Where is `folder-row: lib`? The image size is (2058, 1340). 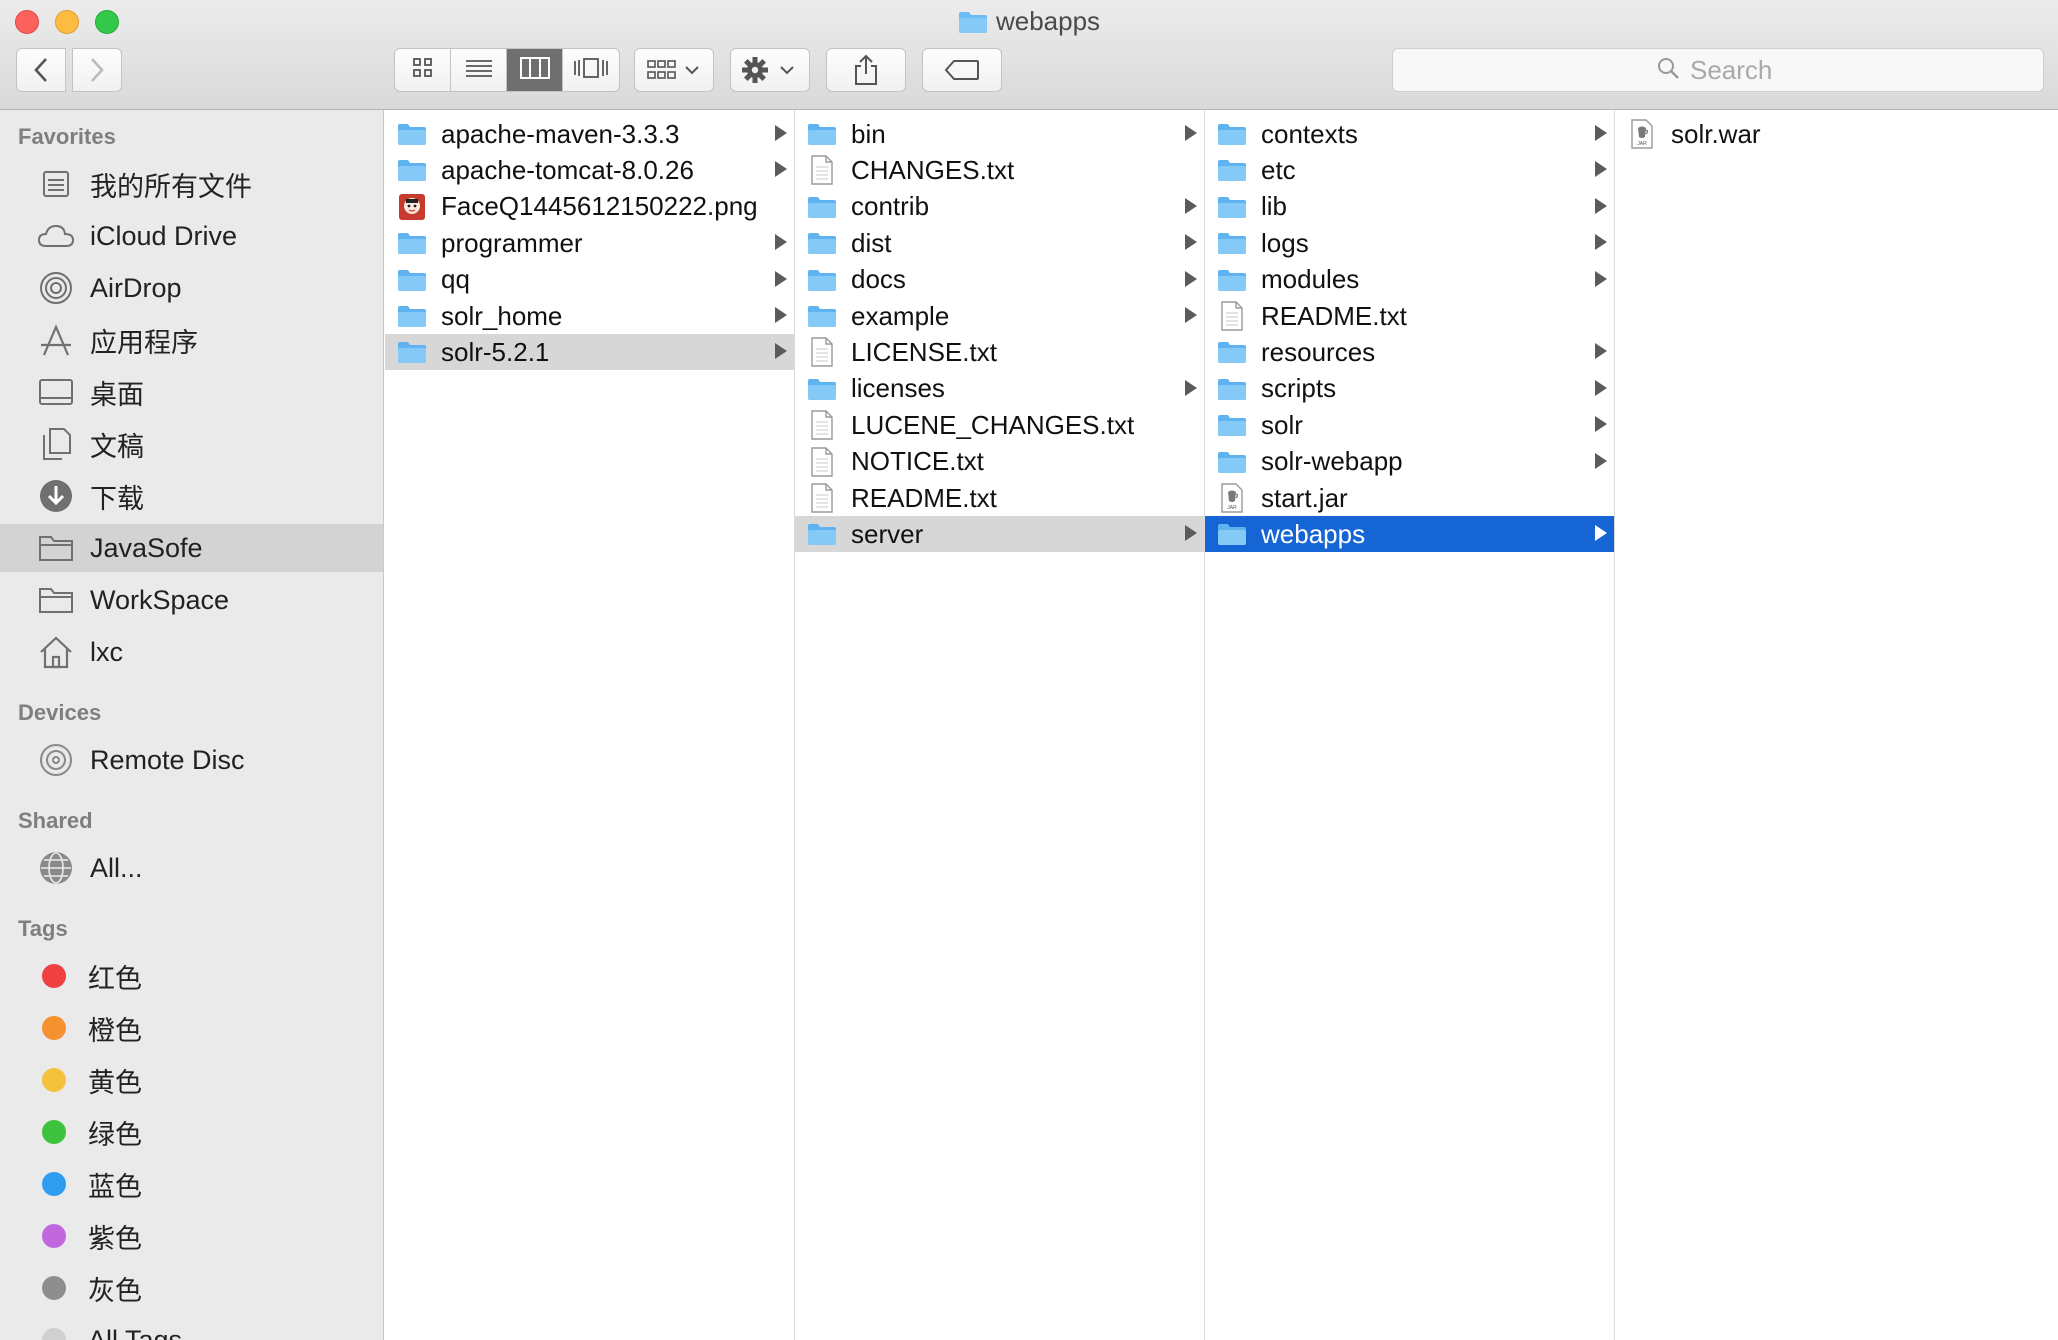 folder-row: lib is located at coordinates (1409, 207).